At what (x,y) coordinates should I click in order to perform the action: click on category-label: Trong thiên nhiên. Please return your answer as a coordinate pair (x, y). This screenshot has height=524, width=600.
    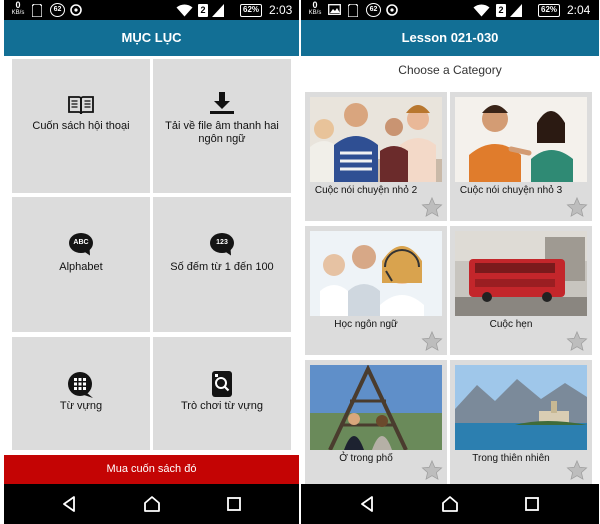
    Looking at the image, I should click on (511, 458).